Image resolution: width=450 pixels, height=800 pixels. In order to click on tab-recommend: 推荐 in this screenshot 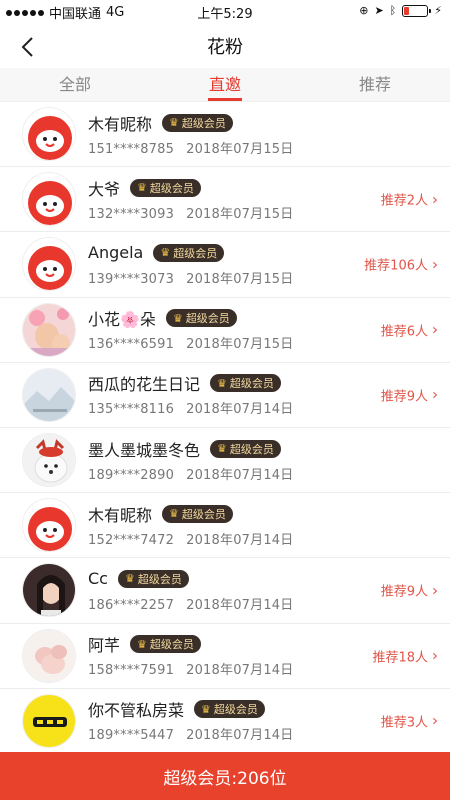, I will do `click(375, 84)`.